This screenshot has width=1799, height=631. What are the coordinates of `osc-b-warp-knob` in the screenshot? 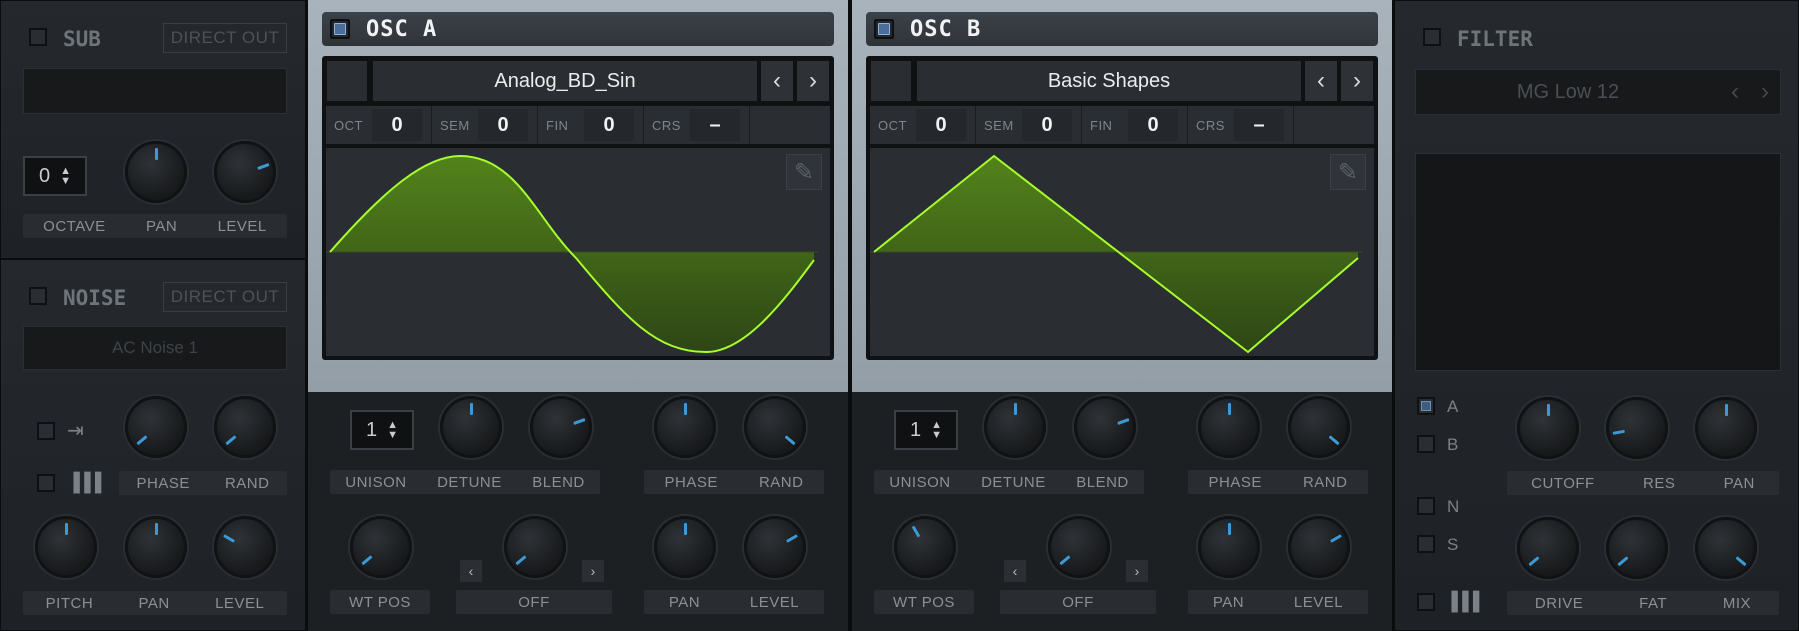 It's located at (1079, 547).